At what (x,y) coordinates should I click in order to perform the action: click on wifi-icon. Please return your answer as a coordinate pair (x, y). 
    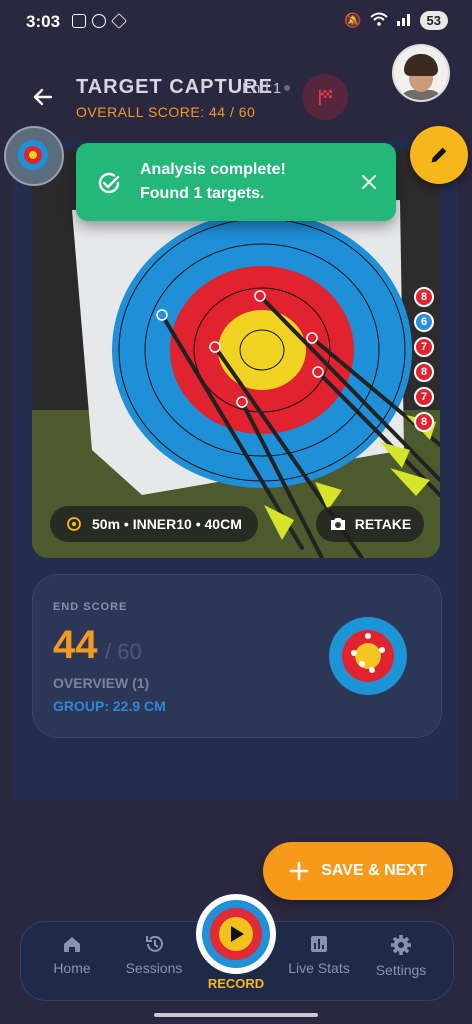
    Looking at the image, I should click on (378, 20).